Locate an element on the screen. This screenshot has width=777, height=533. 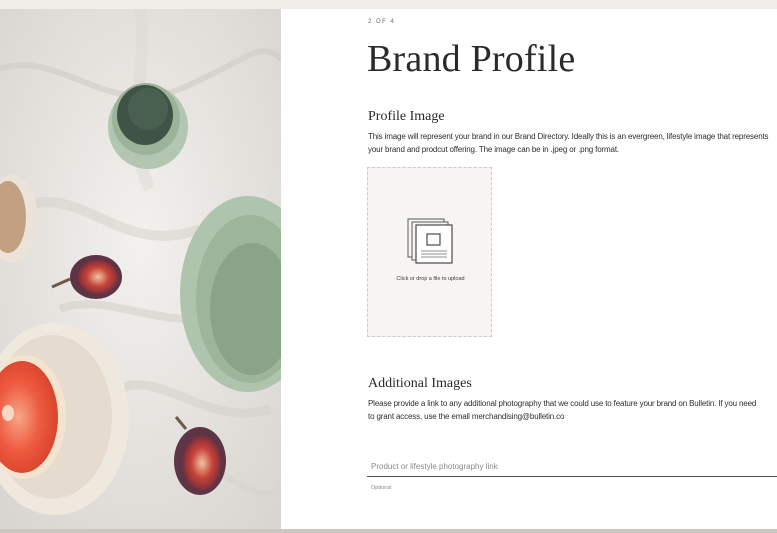
image-stack-icon is located at coordinates (430, 244).